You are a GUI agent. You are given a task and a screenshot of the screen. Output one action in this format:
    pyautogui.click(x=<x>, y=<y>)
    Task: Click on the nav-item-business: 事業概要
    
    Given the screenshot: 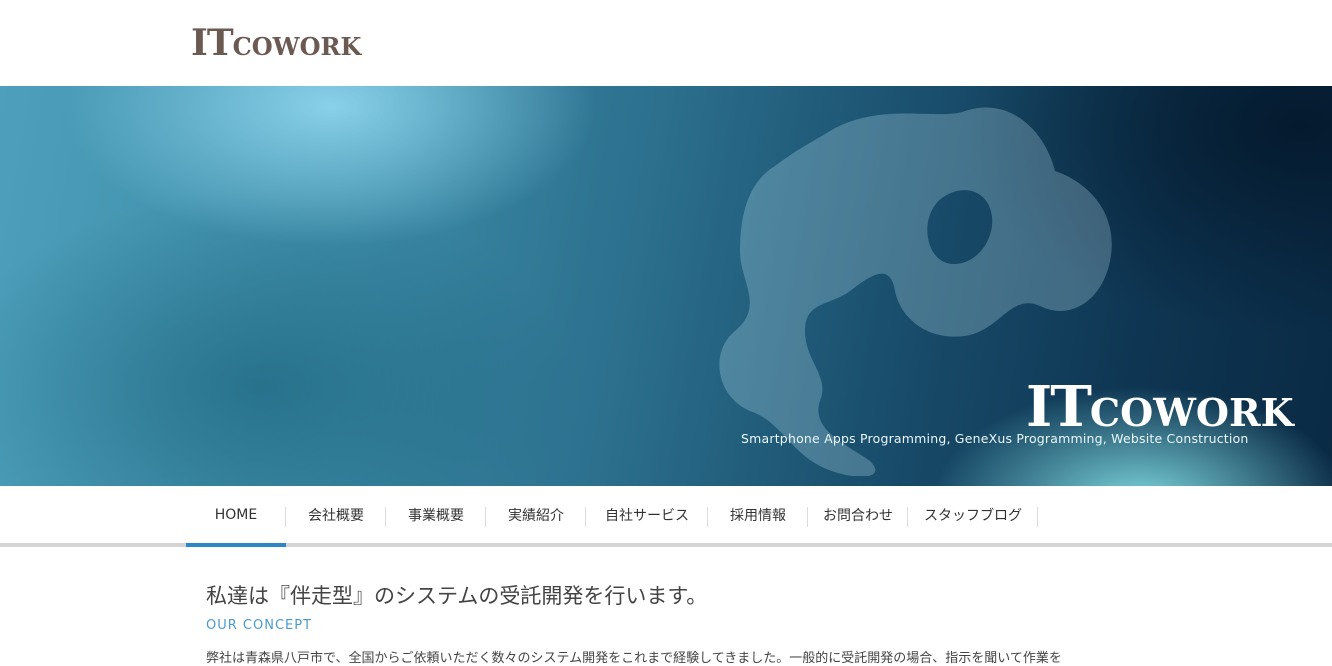 What is the action you would take?
    pyautogui.click(x=436, y=514)
    